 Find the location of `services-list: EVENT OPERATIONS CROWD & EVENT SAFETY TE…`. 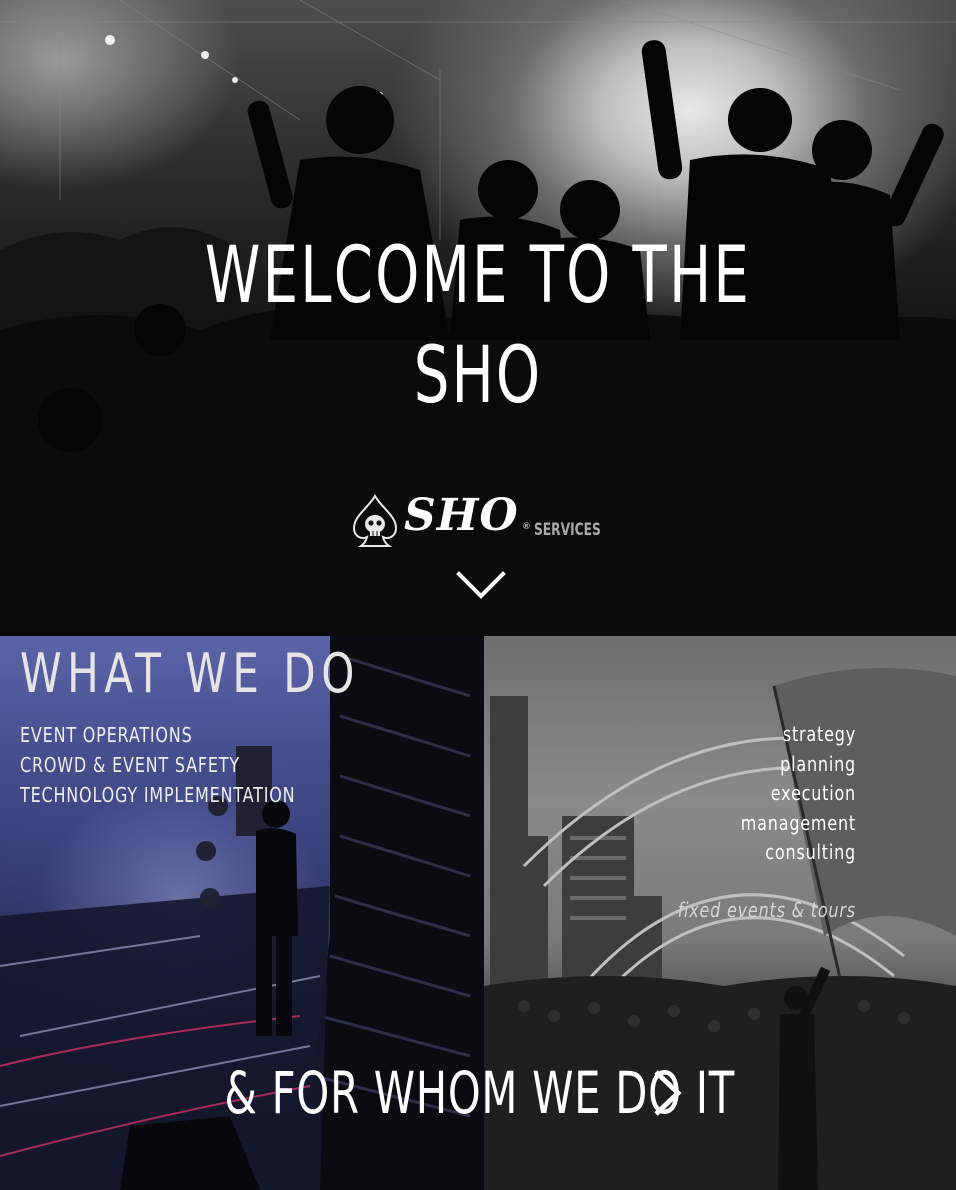

services-list: EVENT OPERATIONS CROWD & EVENT SAFETY TE… is located at coordinates (192, 765).